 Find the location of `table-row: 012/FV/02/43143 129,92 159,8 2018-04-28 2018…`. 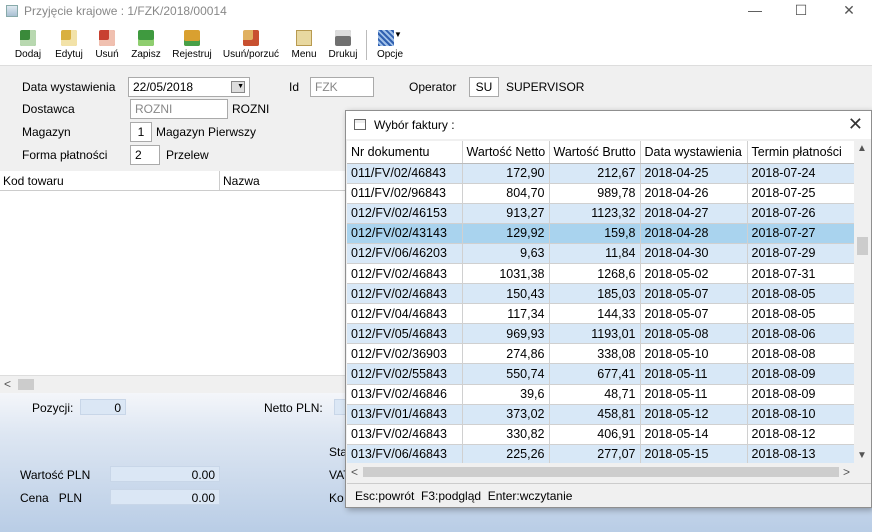

table-row: 012/FV/02/43143 129,92 159,8 2018-04-28 2018… is located at coordinates (600, 233).